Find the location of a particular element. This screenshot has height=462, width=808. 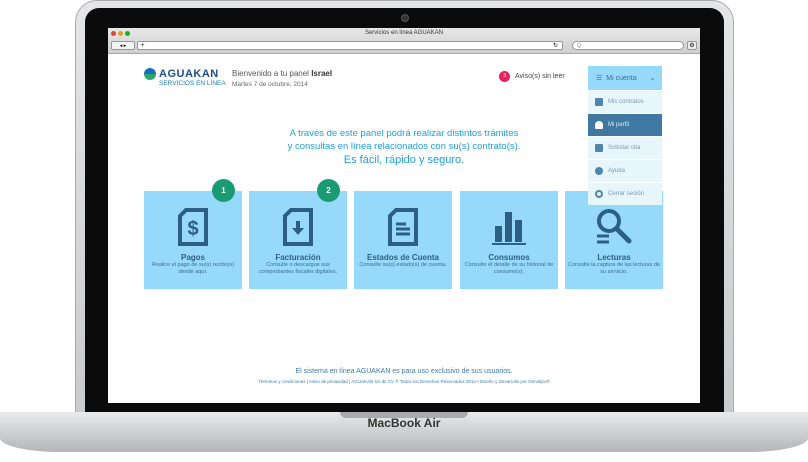

dollar-document-icon: $ is located at coordinates (193, 227).